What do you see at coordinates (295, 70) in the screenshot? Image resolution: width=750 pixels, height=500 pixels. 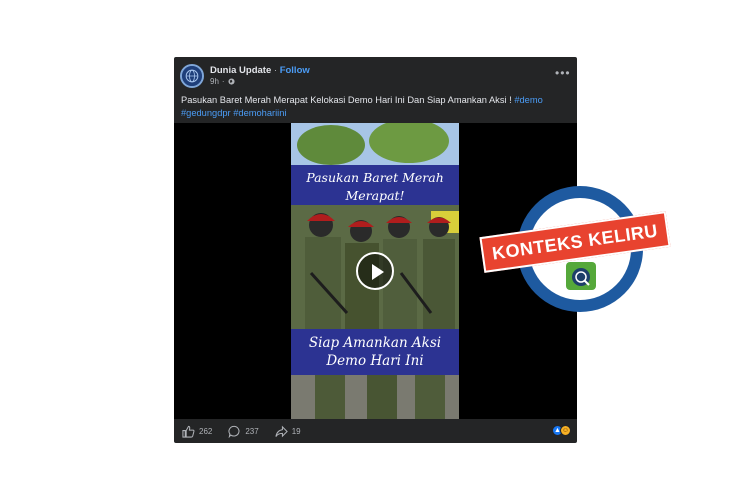 I see `follow-button: Follow` at bounding box center [295, 70].